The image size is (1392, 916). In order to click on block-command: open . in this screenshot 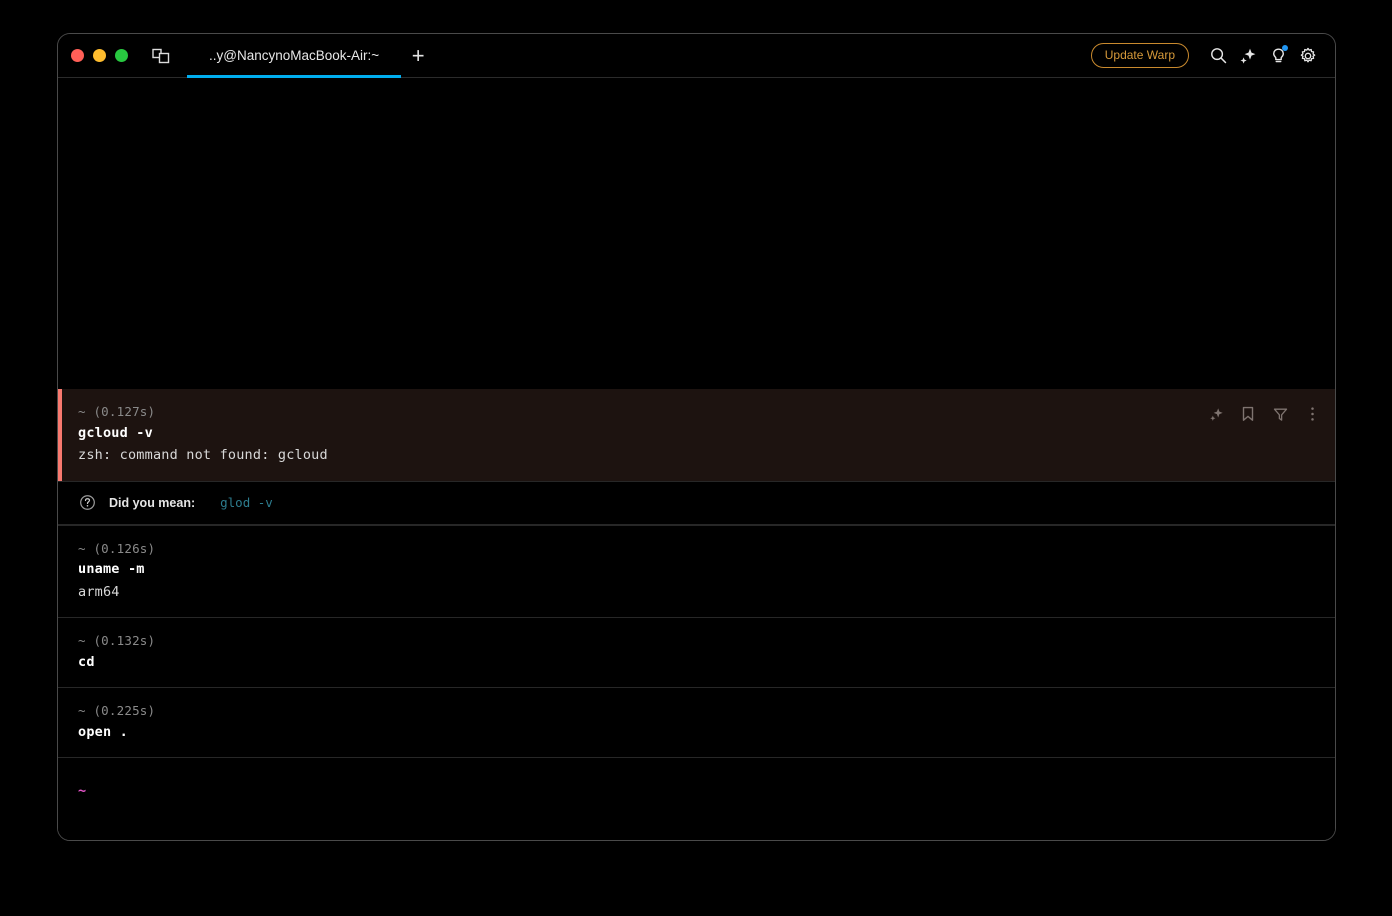, I will do `click(103, 731)`.